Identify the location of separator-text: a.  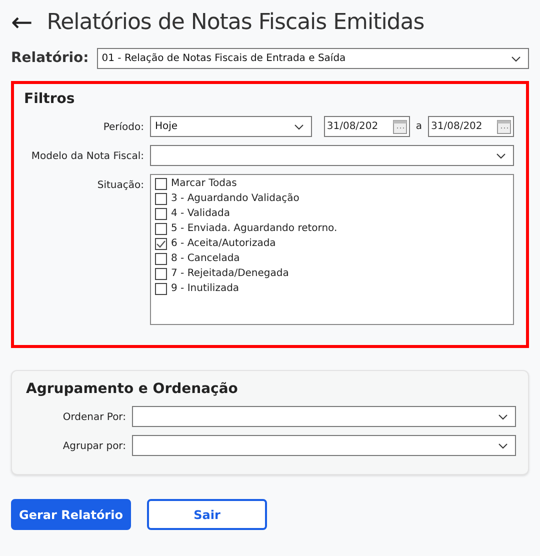
(419, 127).